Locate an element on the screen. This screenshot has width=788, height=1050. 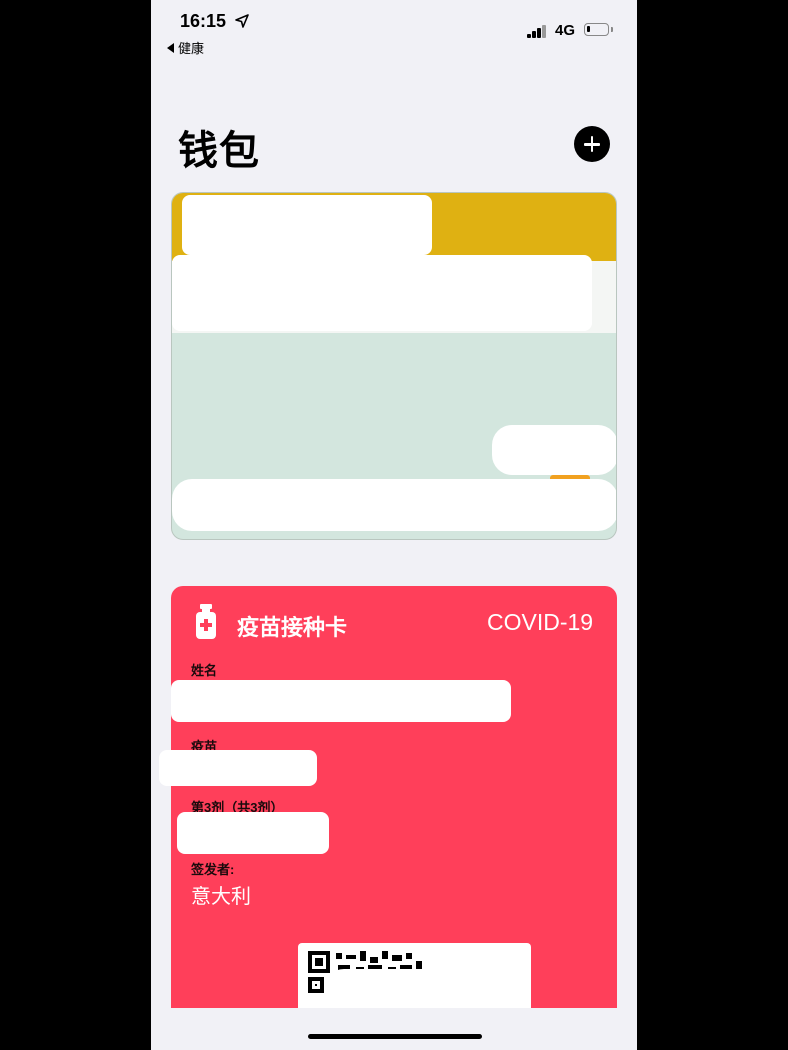
battery-tip is located at coordinates (612, 29).